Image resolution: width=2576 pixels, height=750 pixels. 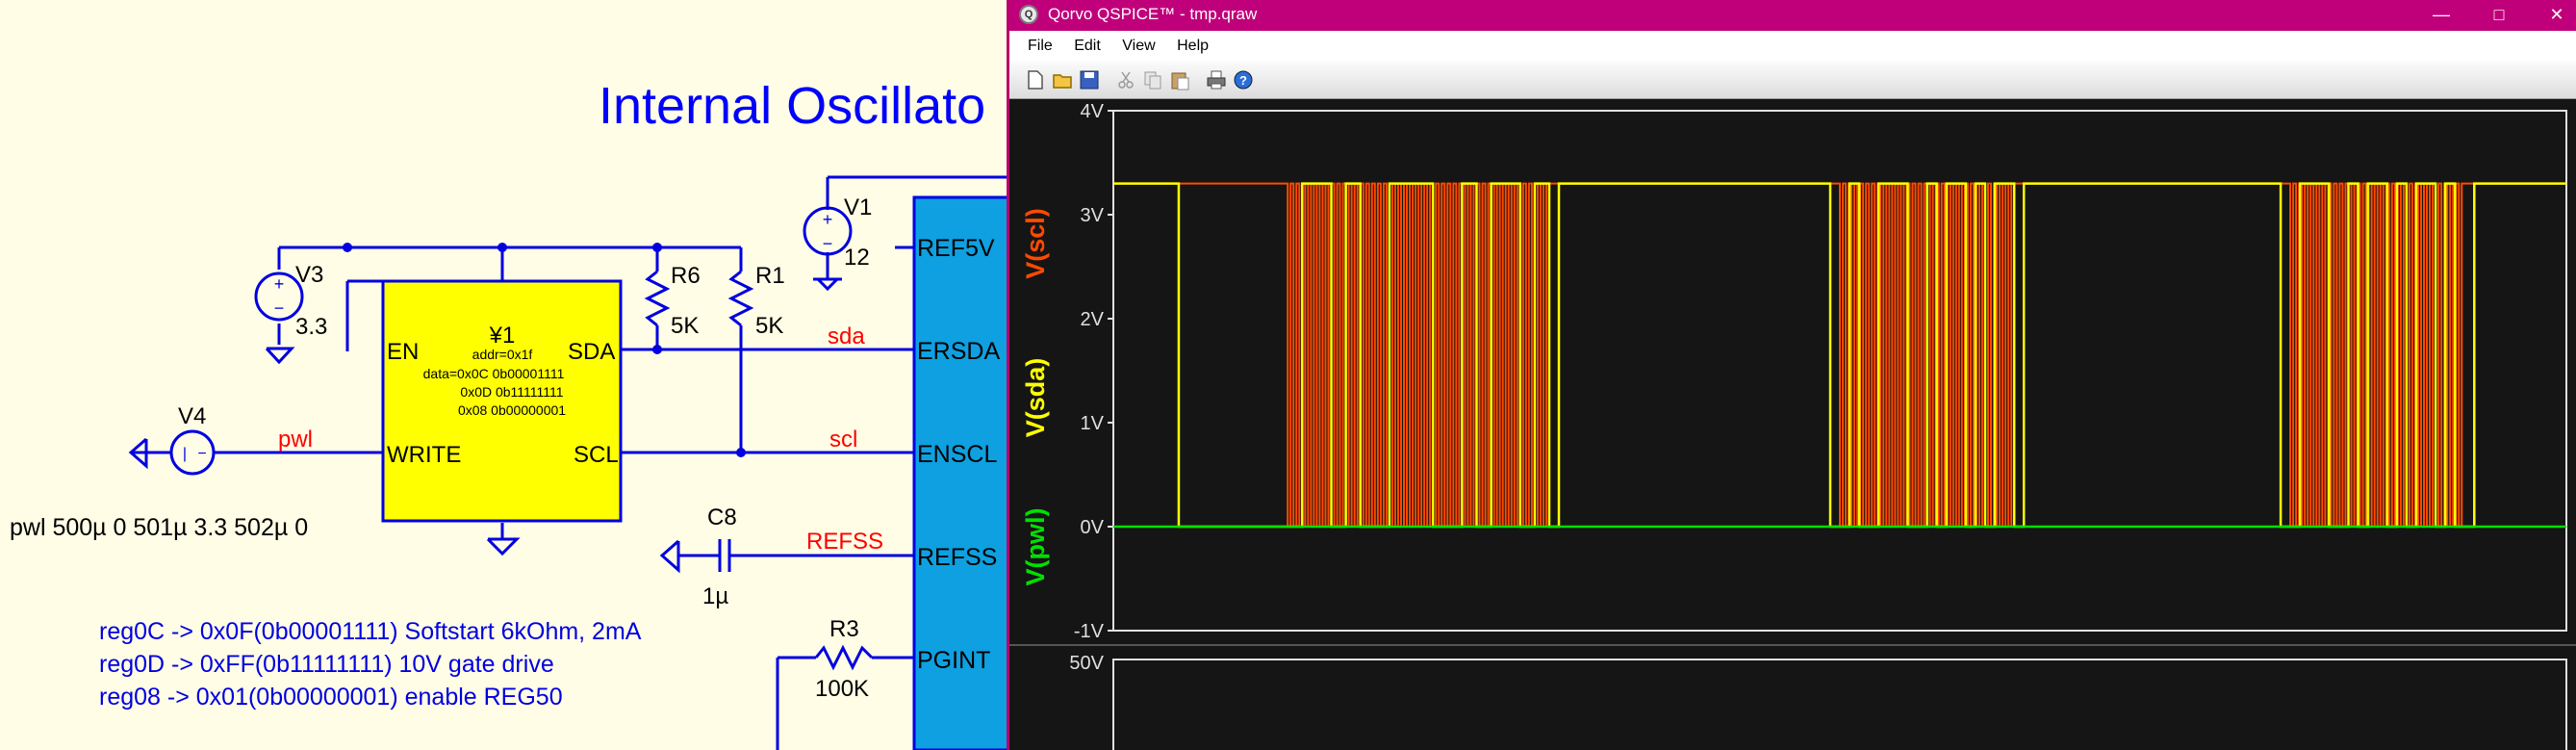 What do you see at coordinates (1125, 80) in the screenshot?
I see `cut-icon` at bounding box center [1125, 80].